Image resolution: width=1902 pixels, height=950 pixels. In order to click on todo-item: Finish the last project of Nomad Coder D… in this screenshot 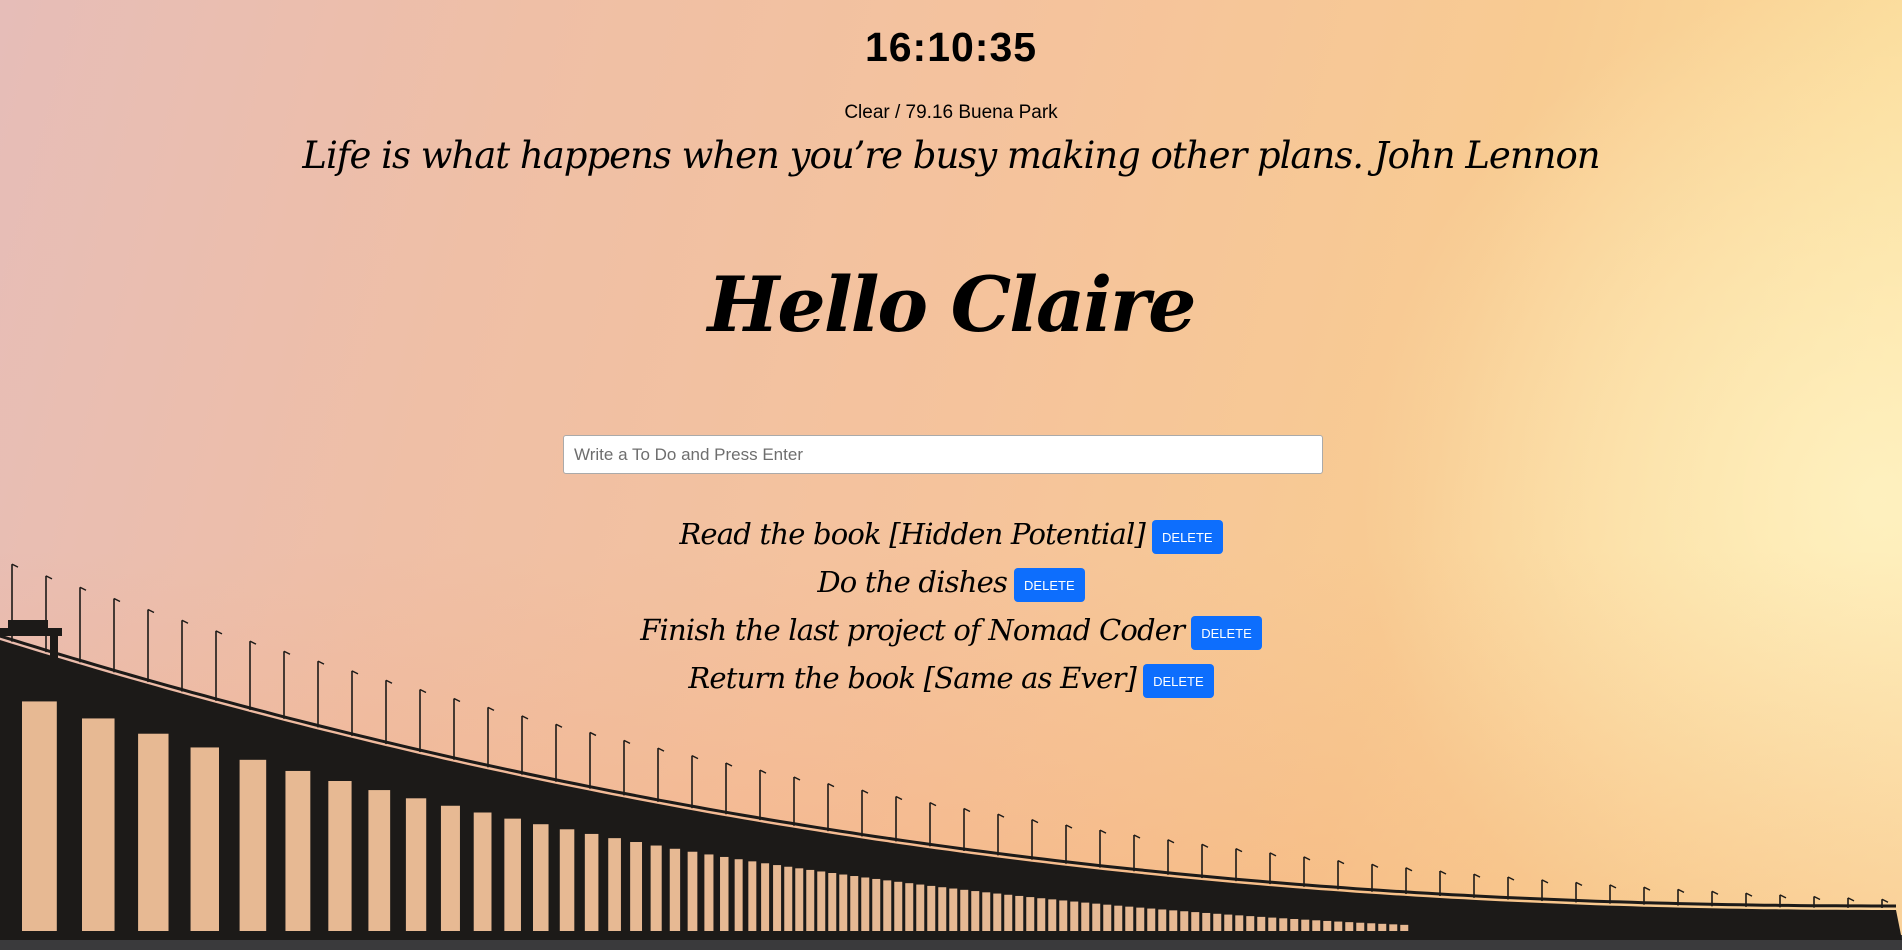, I will do `click(951, 630)`.